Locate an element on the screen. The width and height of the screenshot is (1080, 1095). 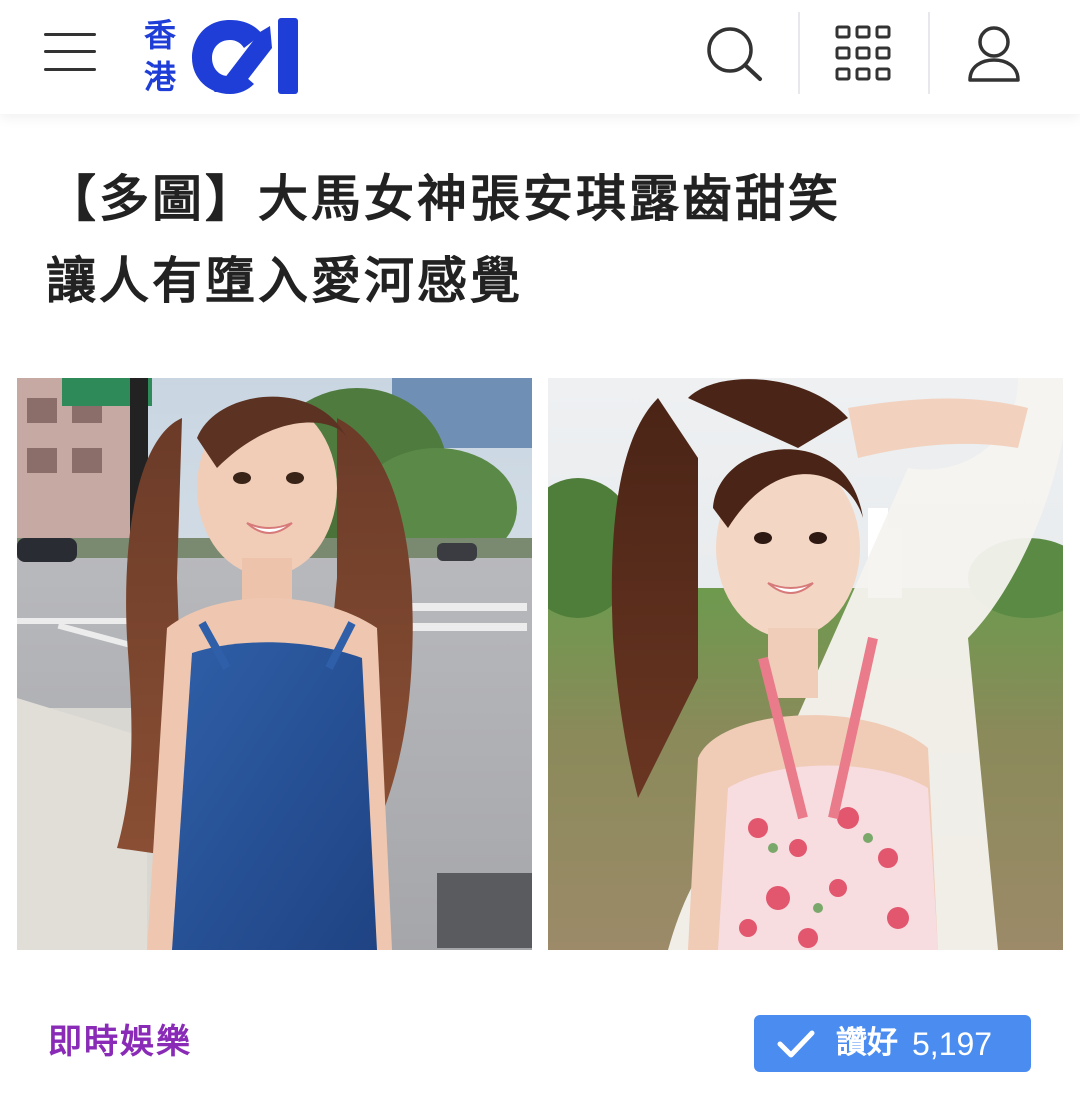
hk01-logo: 香 港 is located at coordinates (222, 56).